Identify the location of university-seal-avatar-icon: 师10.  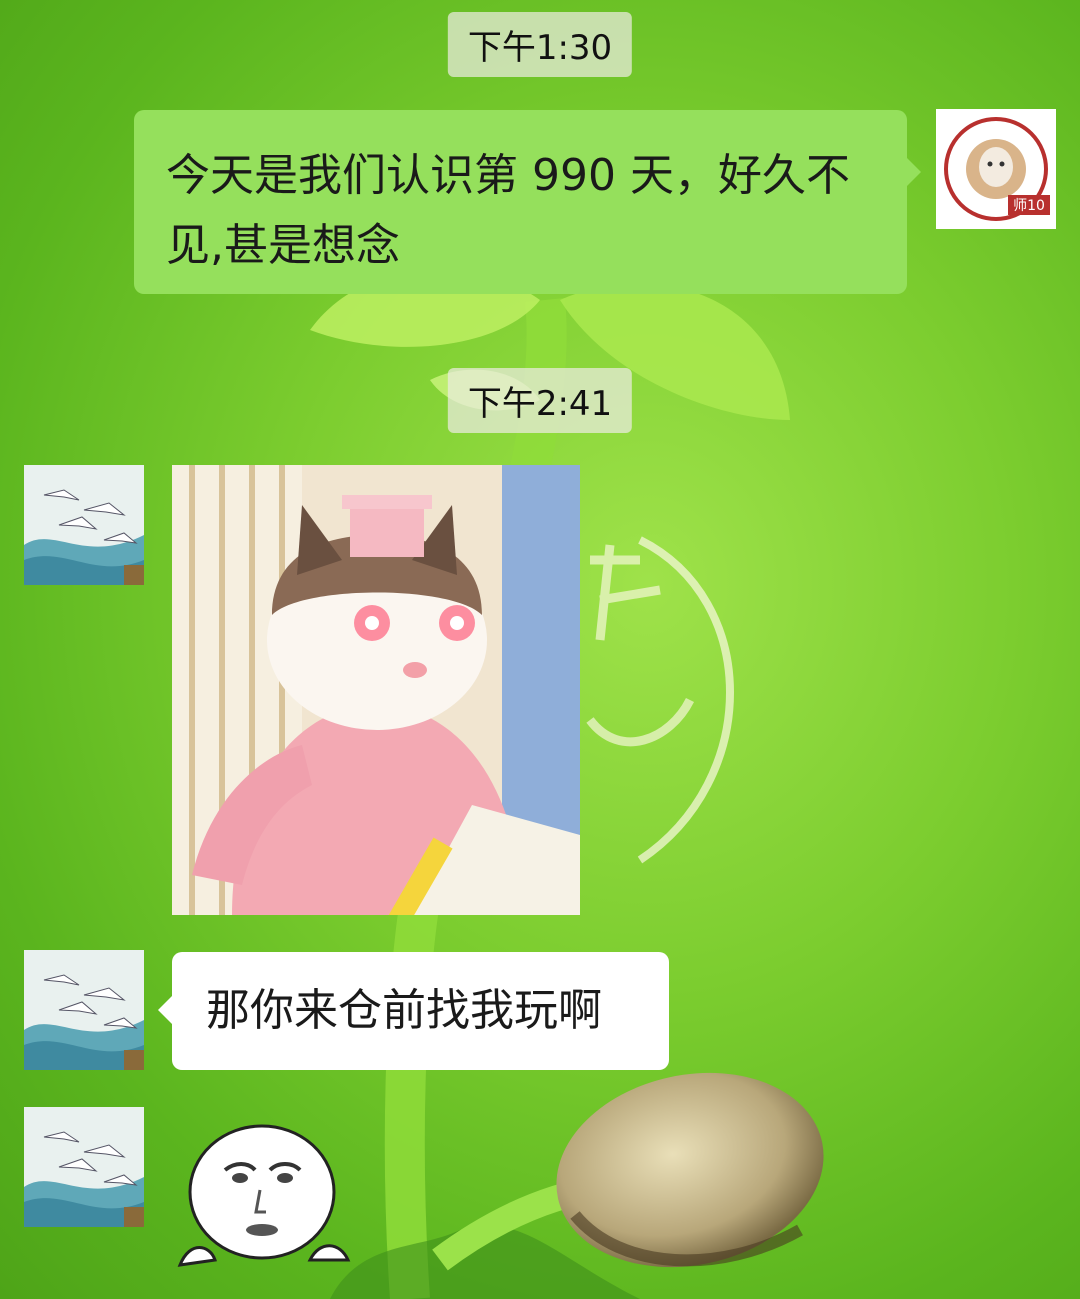
(997, 169).